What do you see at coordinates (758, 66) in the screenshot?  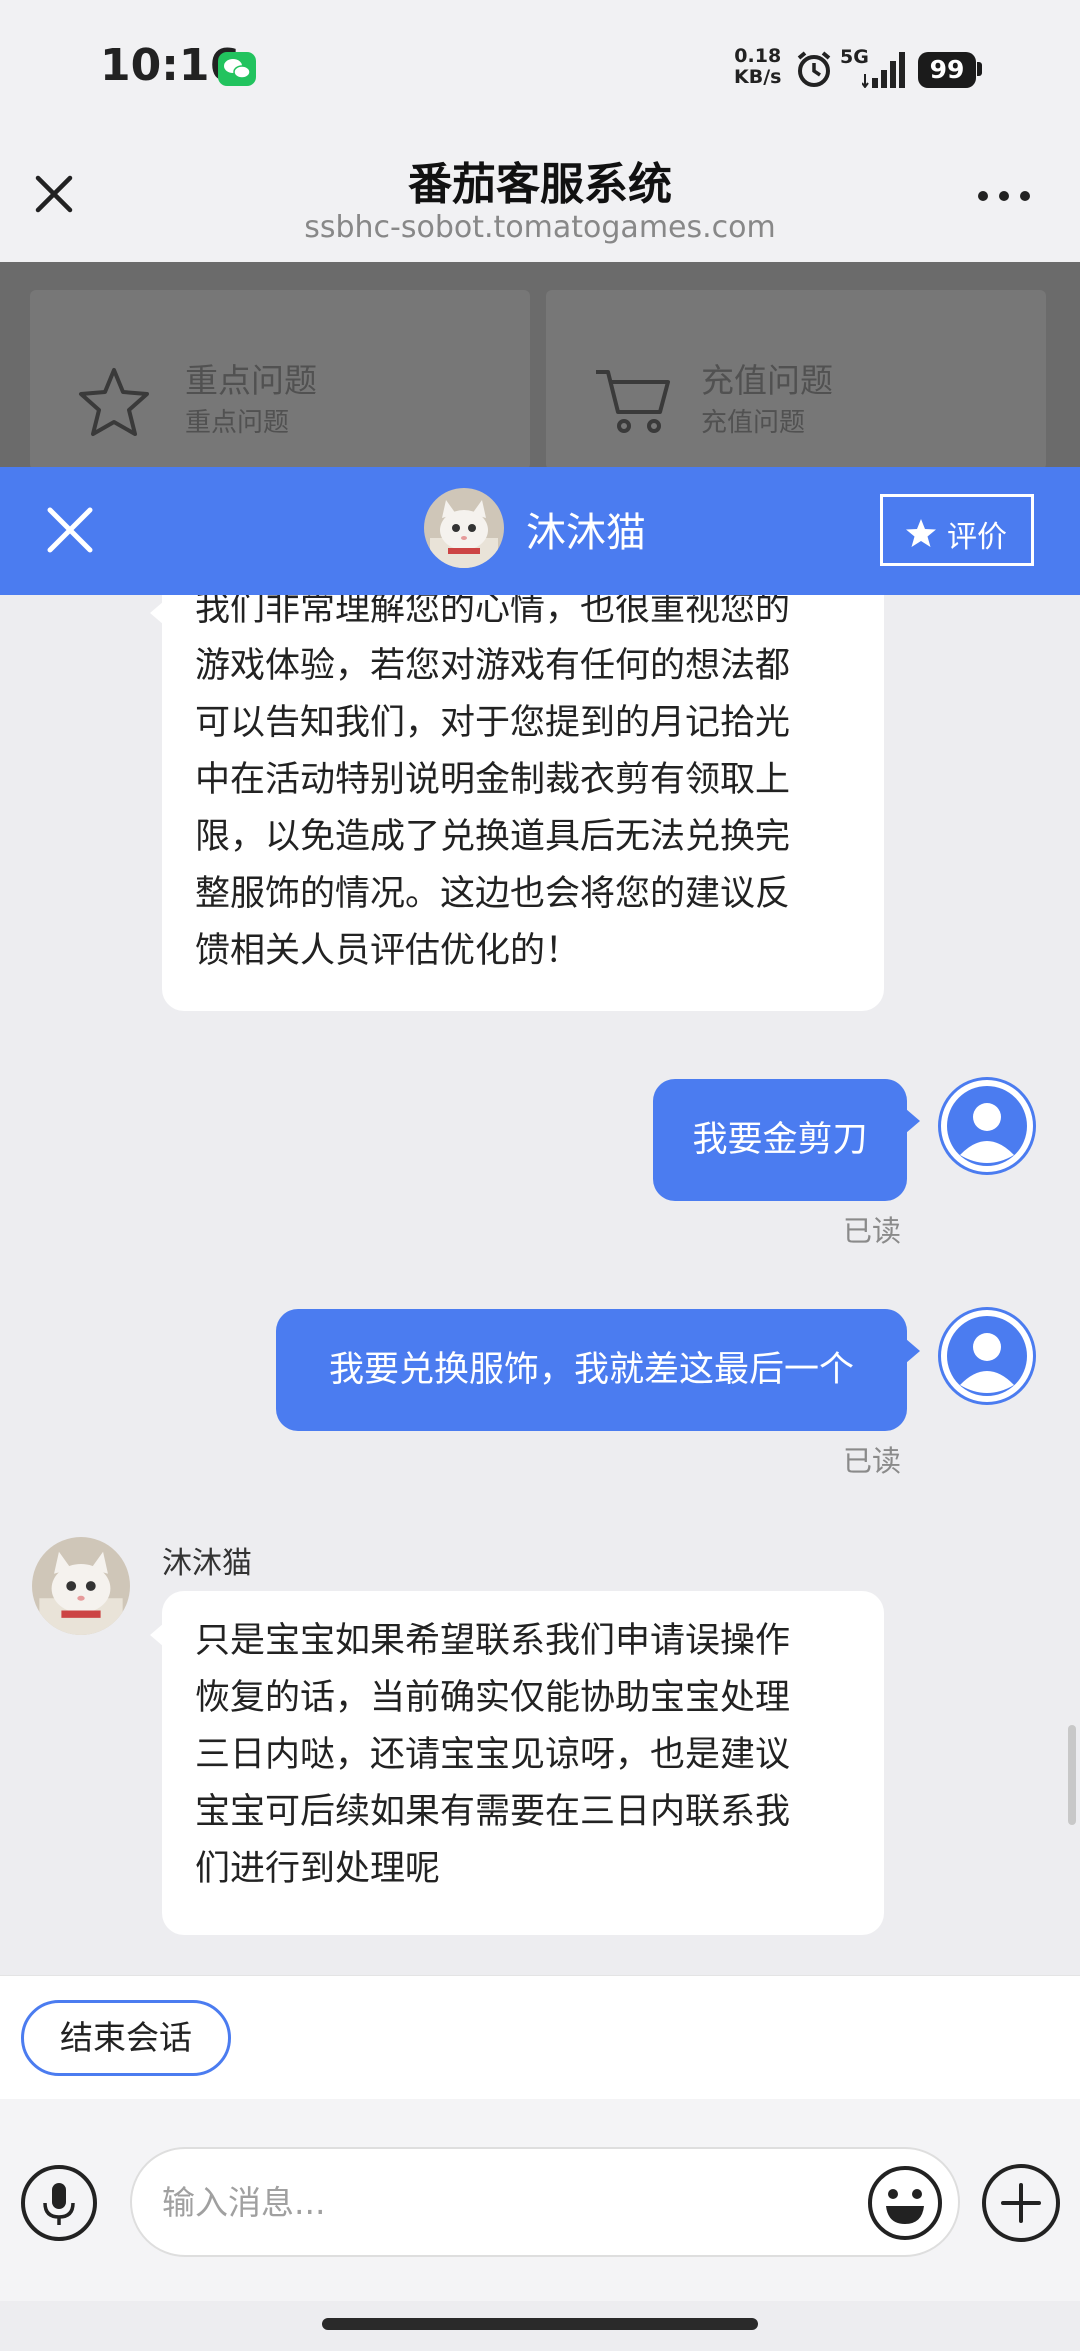 I see `net-speed: 0.18 KB/s` at bounding box center [758, 66].